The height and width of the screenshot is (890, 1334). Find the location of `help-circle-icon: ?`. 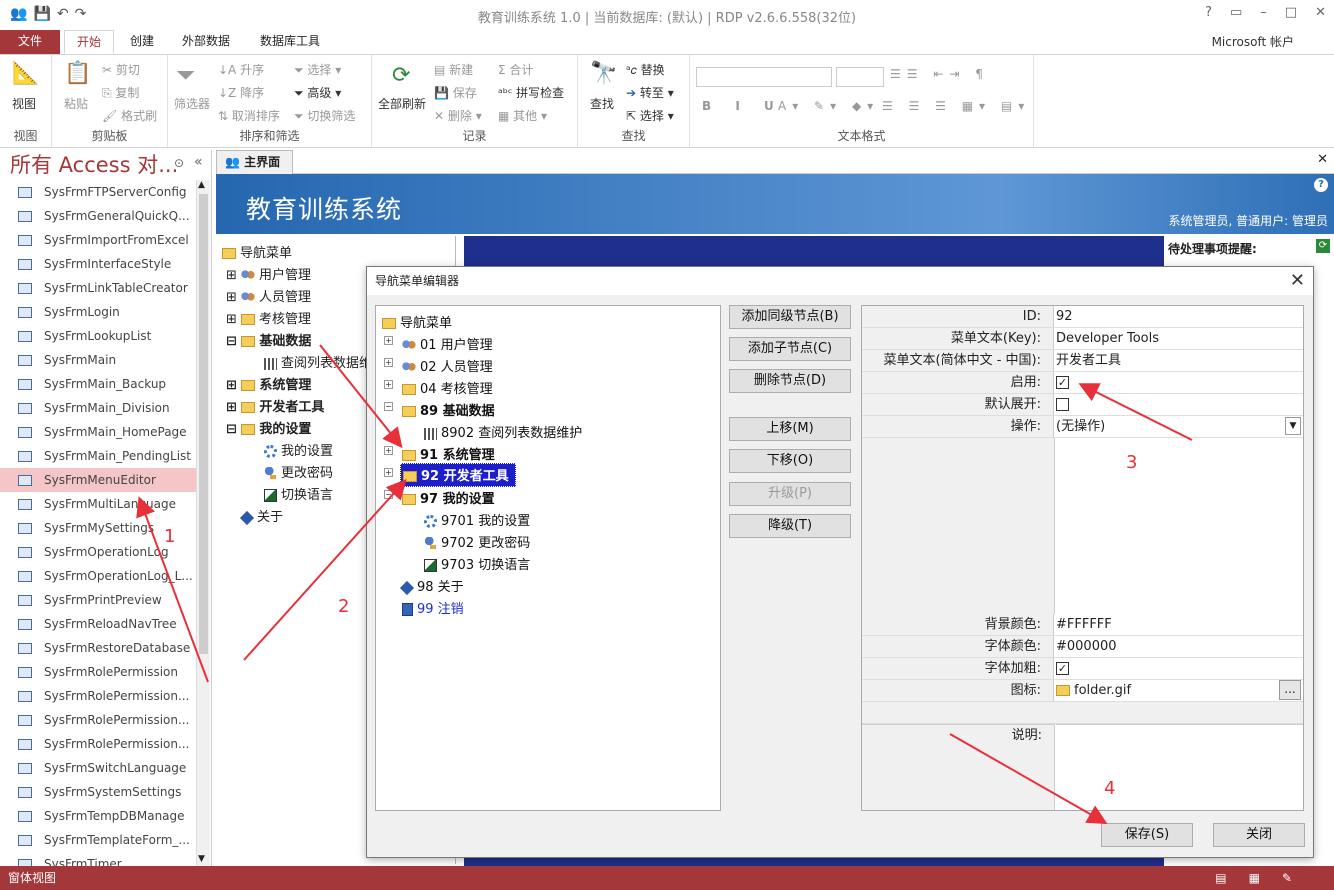

help-circle-icon: ? is located at coordinates (1321, 185).